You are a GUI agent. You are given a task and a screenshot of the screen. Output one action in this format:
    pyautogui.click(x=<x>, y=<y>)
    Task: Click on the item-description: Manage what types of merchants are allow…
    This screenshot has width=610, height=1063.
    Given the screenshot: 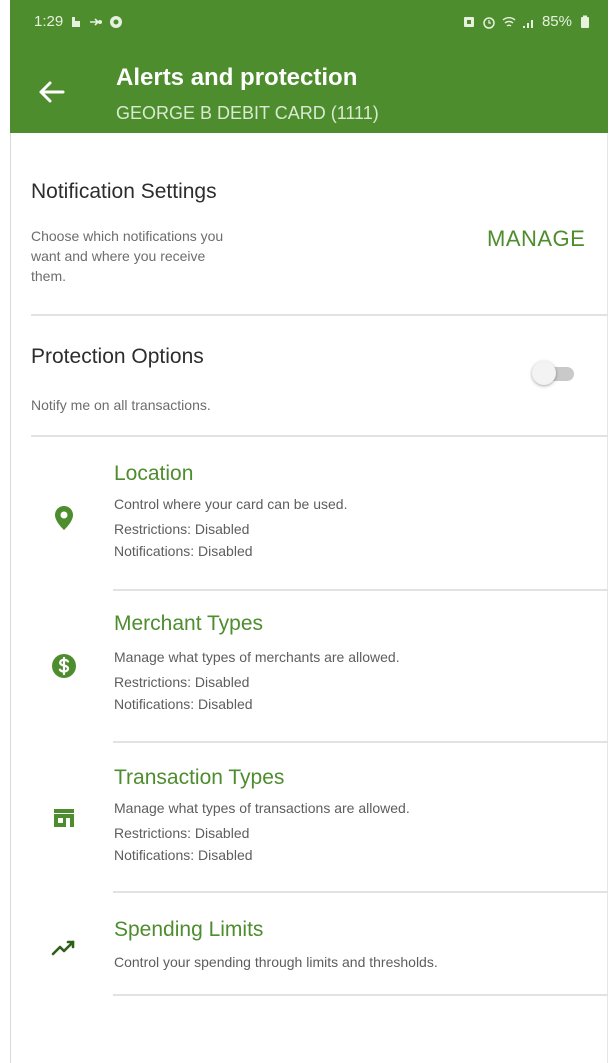 What is the action you would take?
    pyautogui.click(x=257, y=657)
    